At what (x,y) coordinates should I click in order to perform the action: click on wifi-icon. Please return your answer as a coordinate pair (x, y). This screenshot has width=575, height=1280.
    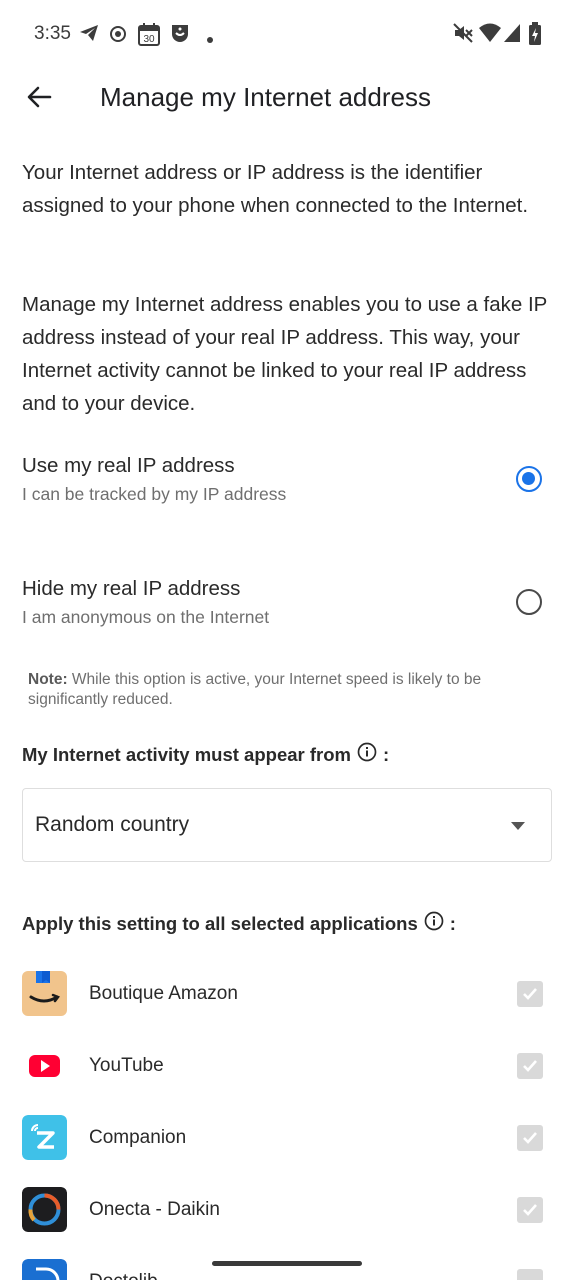
    Looking at the image, I should click on (490, 35).